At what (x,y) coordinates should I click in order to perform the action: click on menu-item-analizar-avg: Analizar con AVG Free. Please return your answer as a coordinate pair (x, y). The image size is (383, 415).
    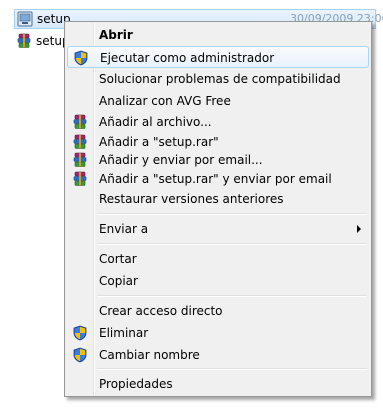
    Looking at the image, I should click on (218, 101).